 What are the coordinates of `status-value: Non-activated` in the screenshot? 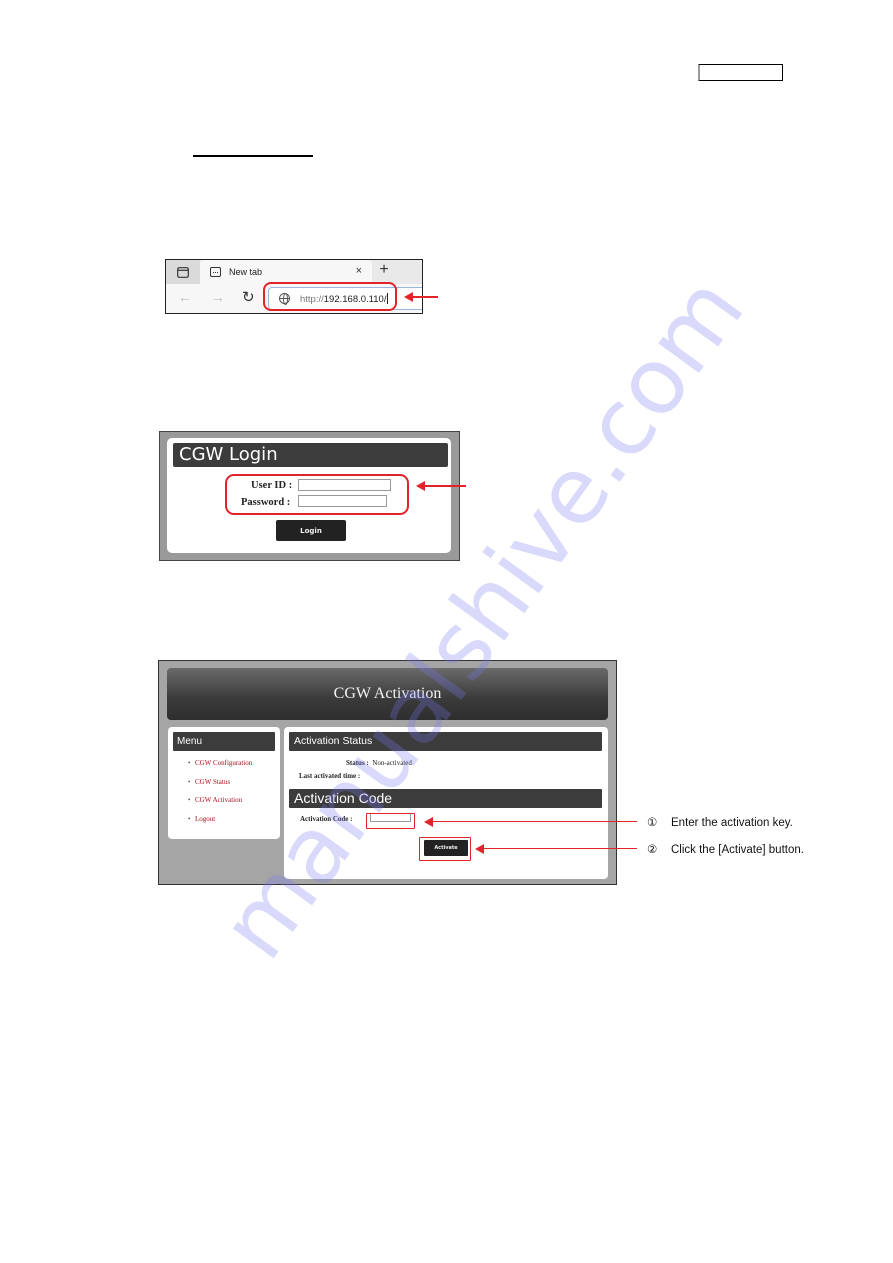 It's located at (392, 763).